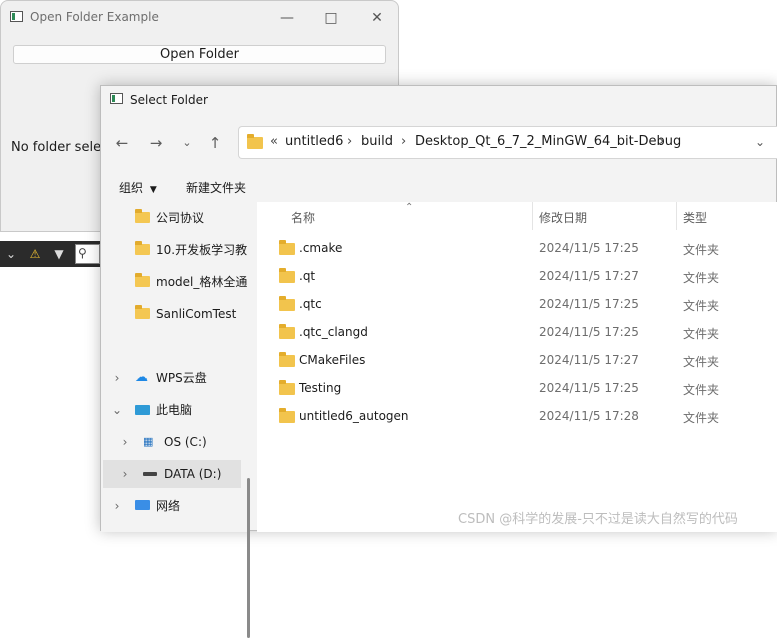 The image size is (777, 638). Describe the element at coordinates (321, 248) in the screenshot. I see `file-name: .cmake` at that location.